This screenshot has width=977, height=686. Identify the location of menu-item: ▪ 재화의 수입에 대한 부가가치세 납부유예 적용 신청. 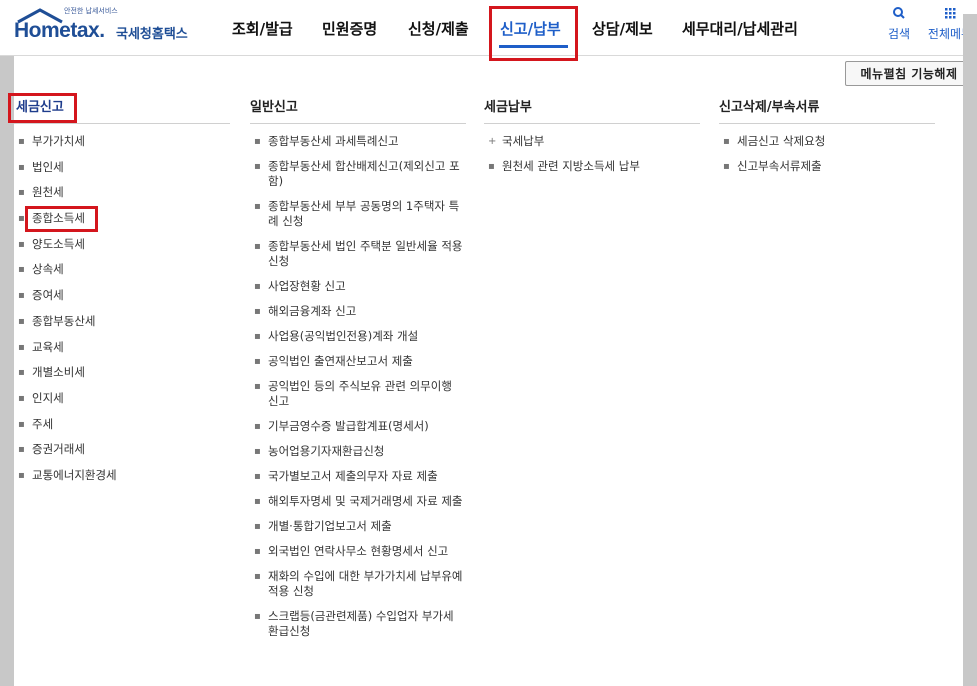
(358, 584).